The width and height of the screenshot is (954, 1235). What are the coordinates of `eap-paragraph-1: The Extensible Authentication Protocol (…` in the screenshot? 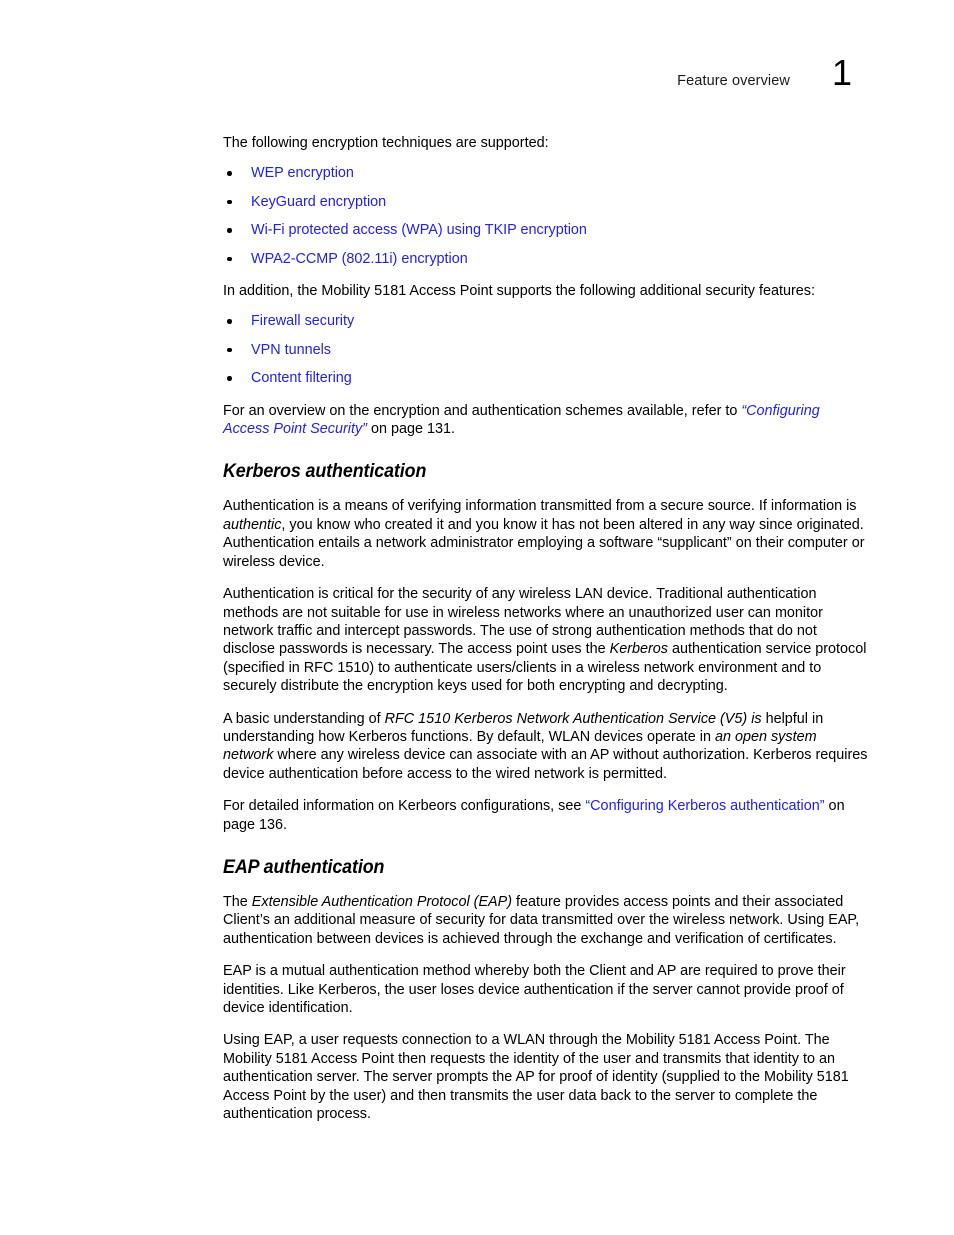 It's located at (546, 920).